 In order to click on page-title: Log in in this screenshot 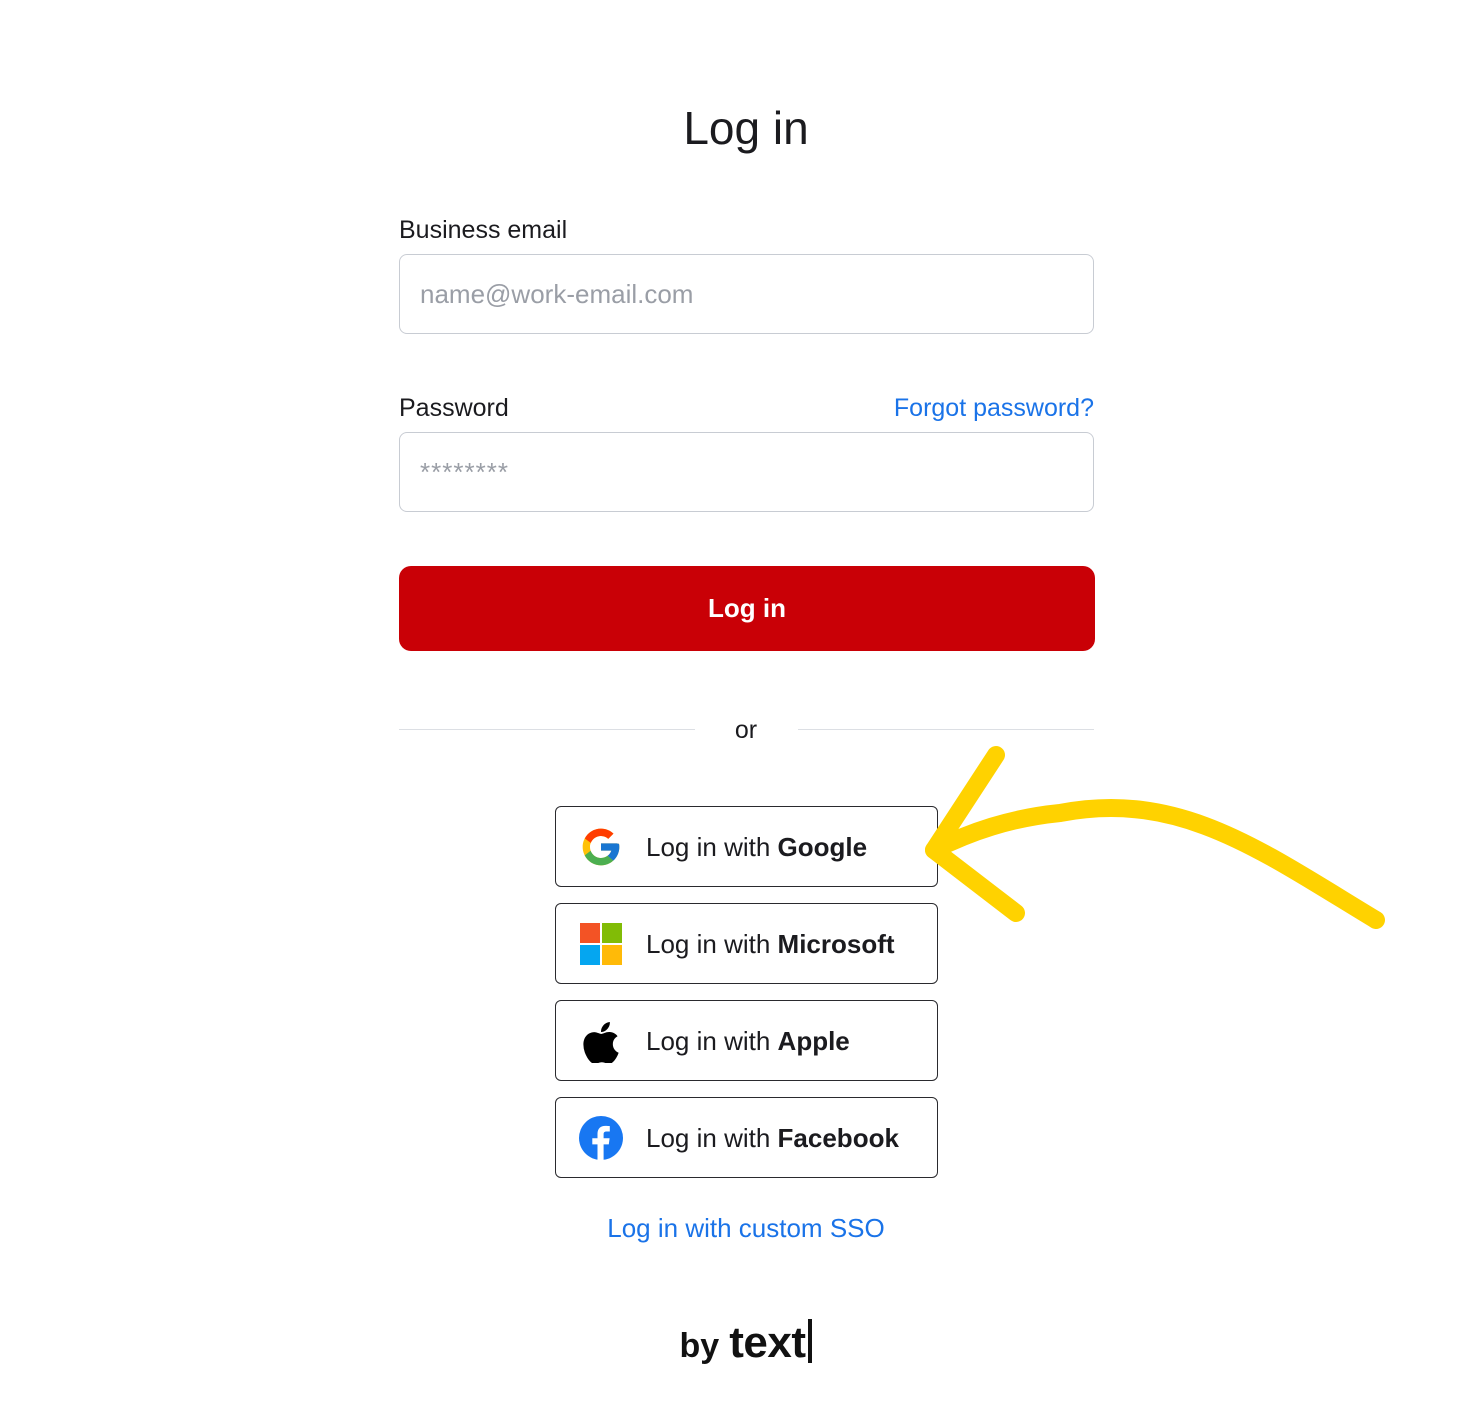, I will do `click(746, 128)`.